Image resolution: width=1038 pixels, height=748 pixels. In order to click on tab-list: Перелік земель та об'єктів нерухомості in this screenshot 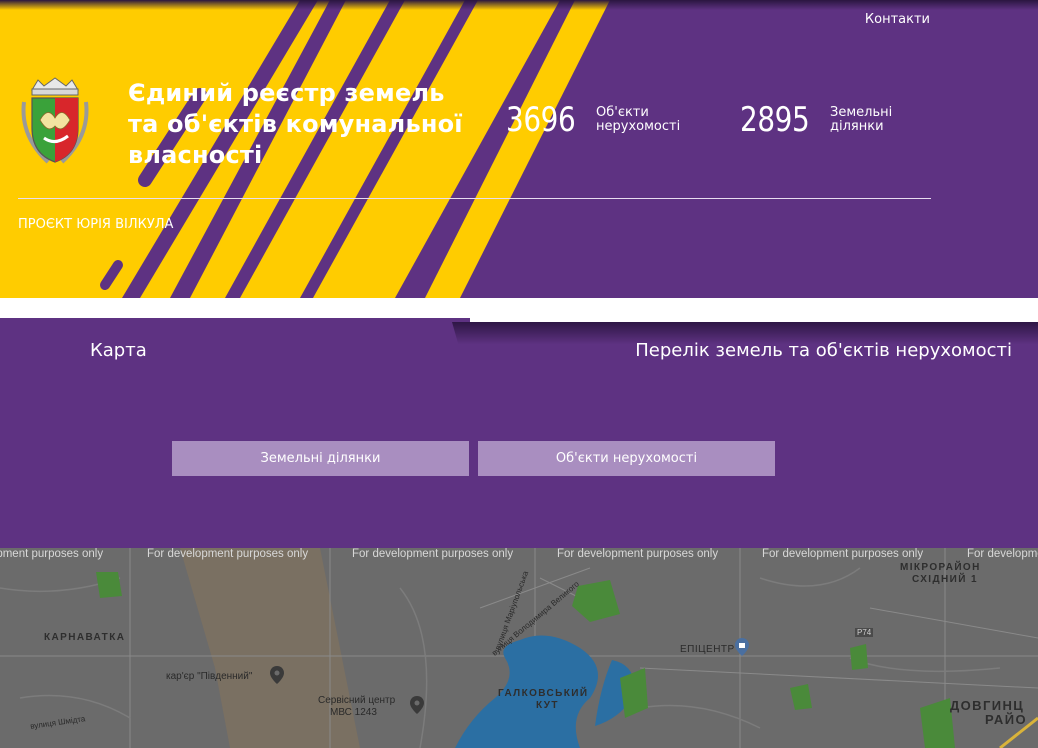, I will do `click(745, 354)`.